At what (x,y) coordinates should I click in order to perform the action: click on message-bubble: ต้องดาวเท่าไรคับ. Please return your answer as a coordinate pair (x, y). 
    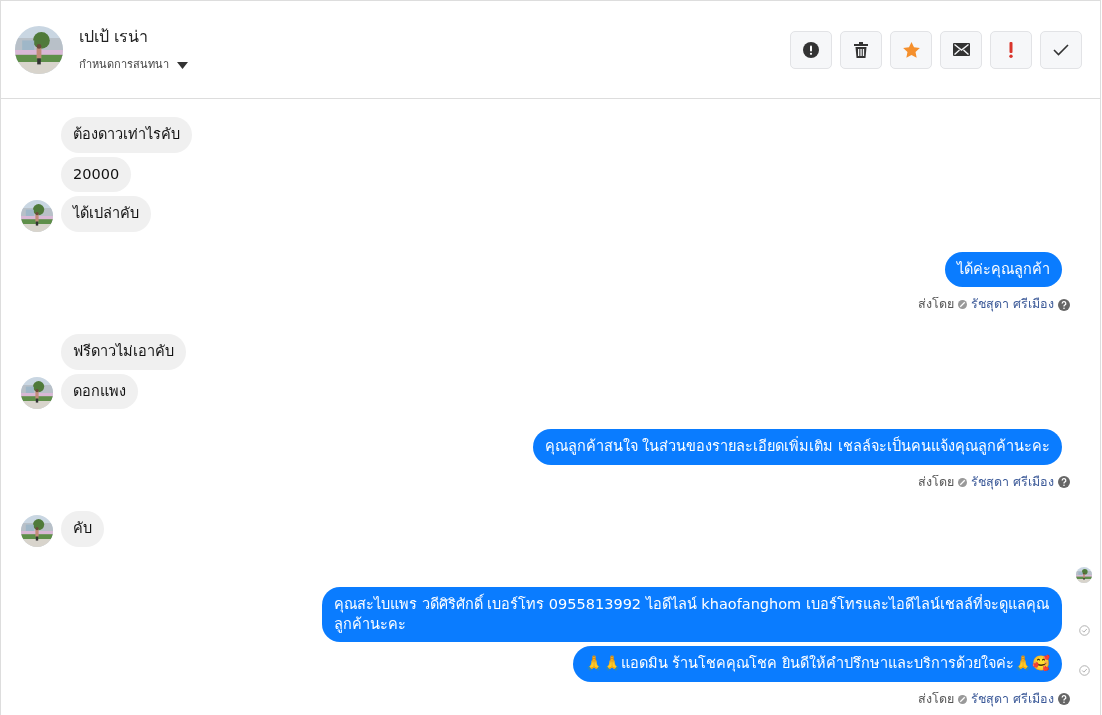
    Looking at the image, I should click on (126, 135).